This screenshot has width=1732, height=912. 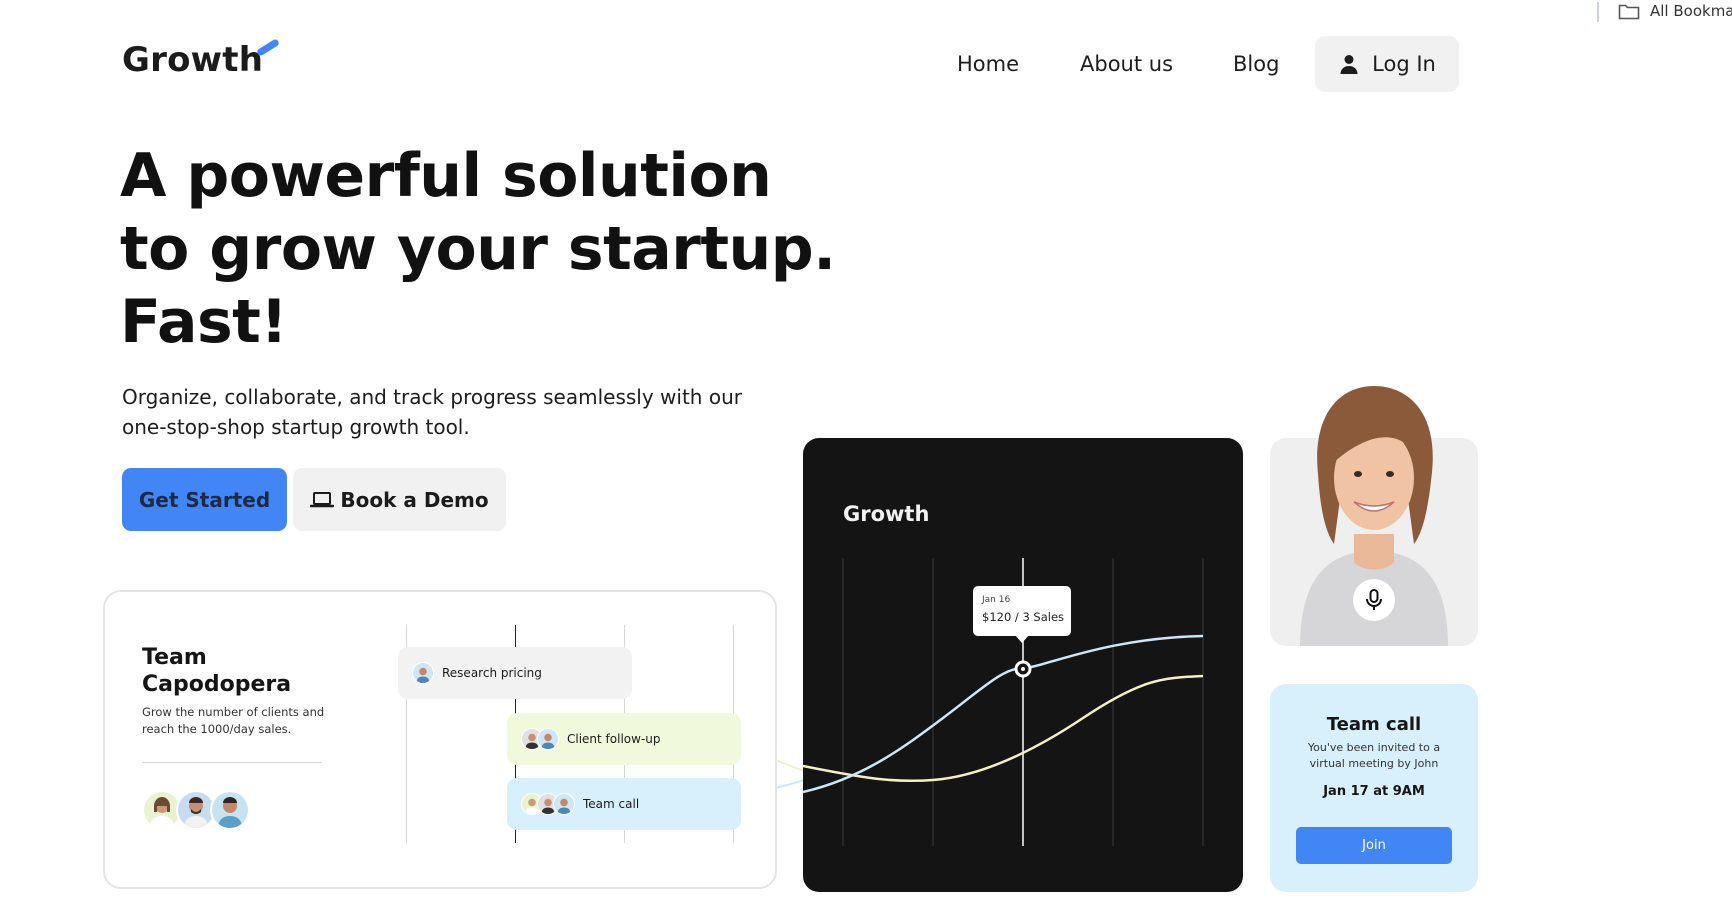 What do you see at coordinates (1374, 845) in the screenshot?
I see `join-call-button: Join` at bounding box center [1374, 845].